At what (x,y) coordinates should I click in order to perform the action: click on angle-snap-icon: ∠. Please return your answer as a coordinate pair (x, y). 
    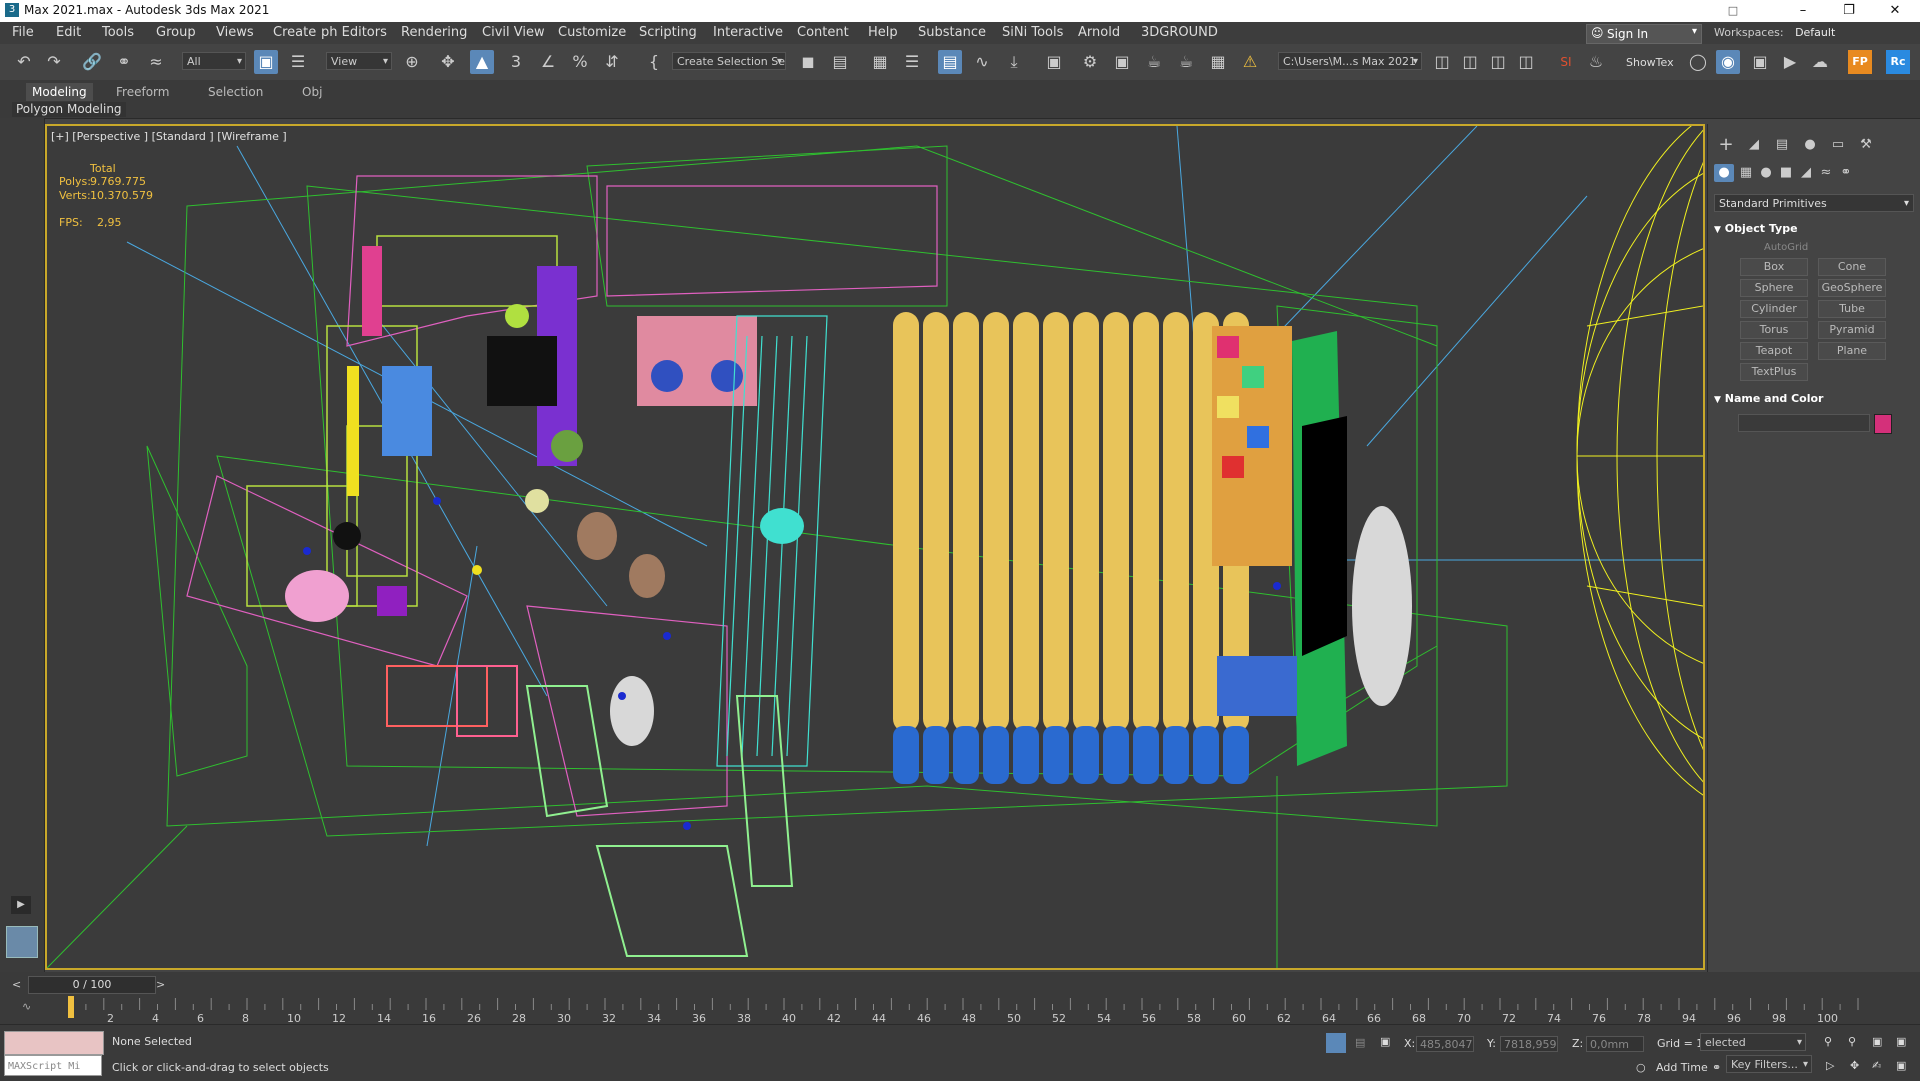
    Looking at the image, I should click on (548, 62).